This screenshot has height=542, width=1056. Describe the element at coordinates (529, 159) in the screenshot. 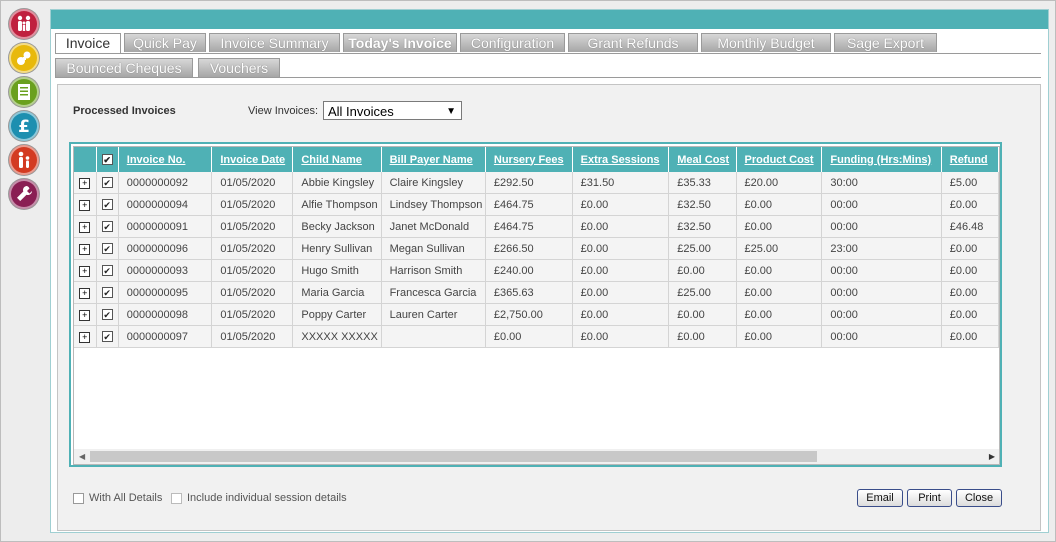

I see `col-nursery-fees: Nursery Fees` at that location.